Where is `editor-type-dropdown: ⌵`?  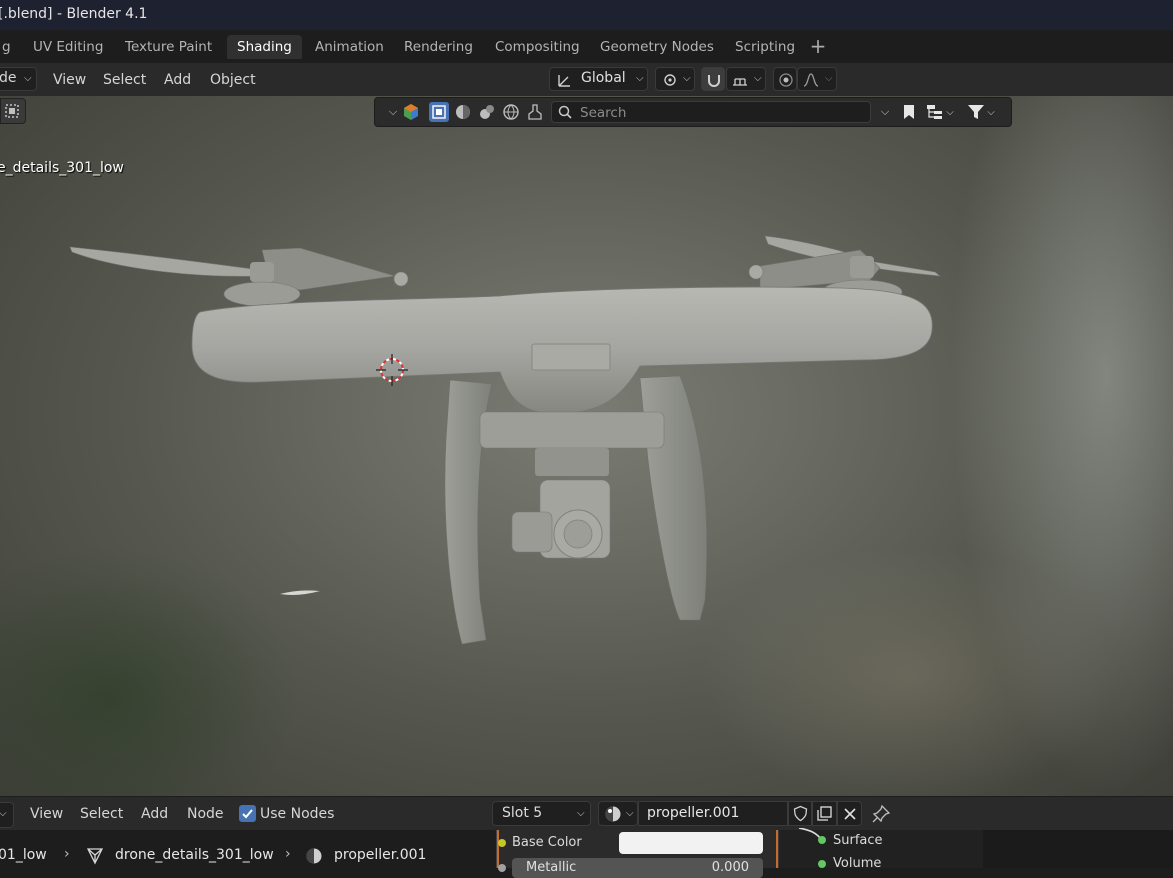 editor-type-dropdown: ⌵ is located at coordinates (7, 815).